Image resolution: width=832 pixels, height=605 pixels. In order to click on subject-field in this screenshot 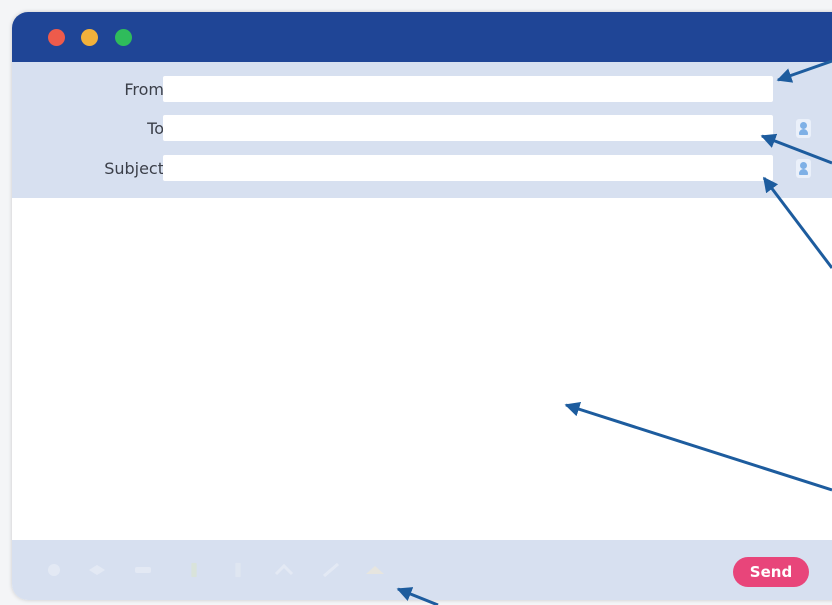, I will do `click(468, 168)`.